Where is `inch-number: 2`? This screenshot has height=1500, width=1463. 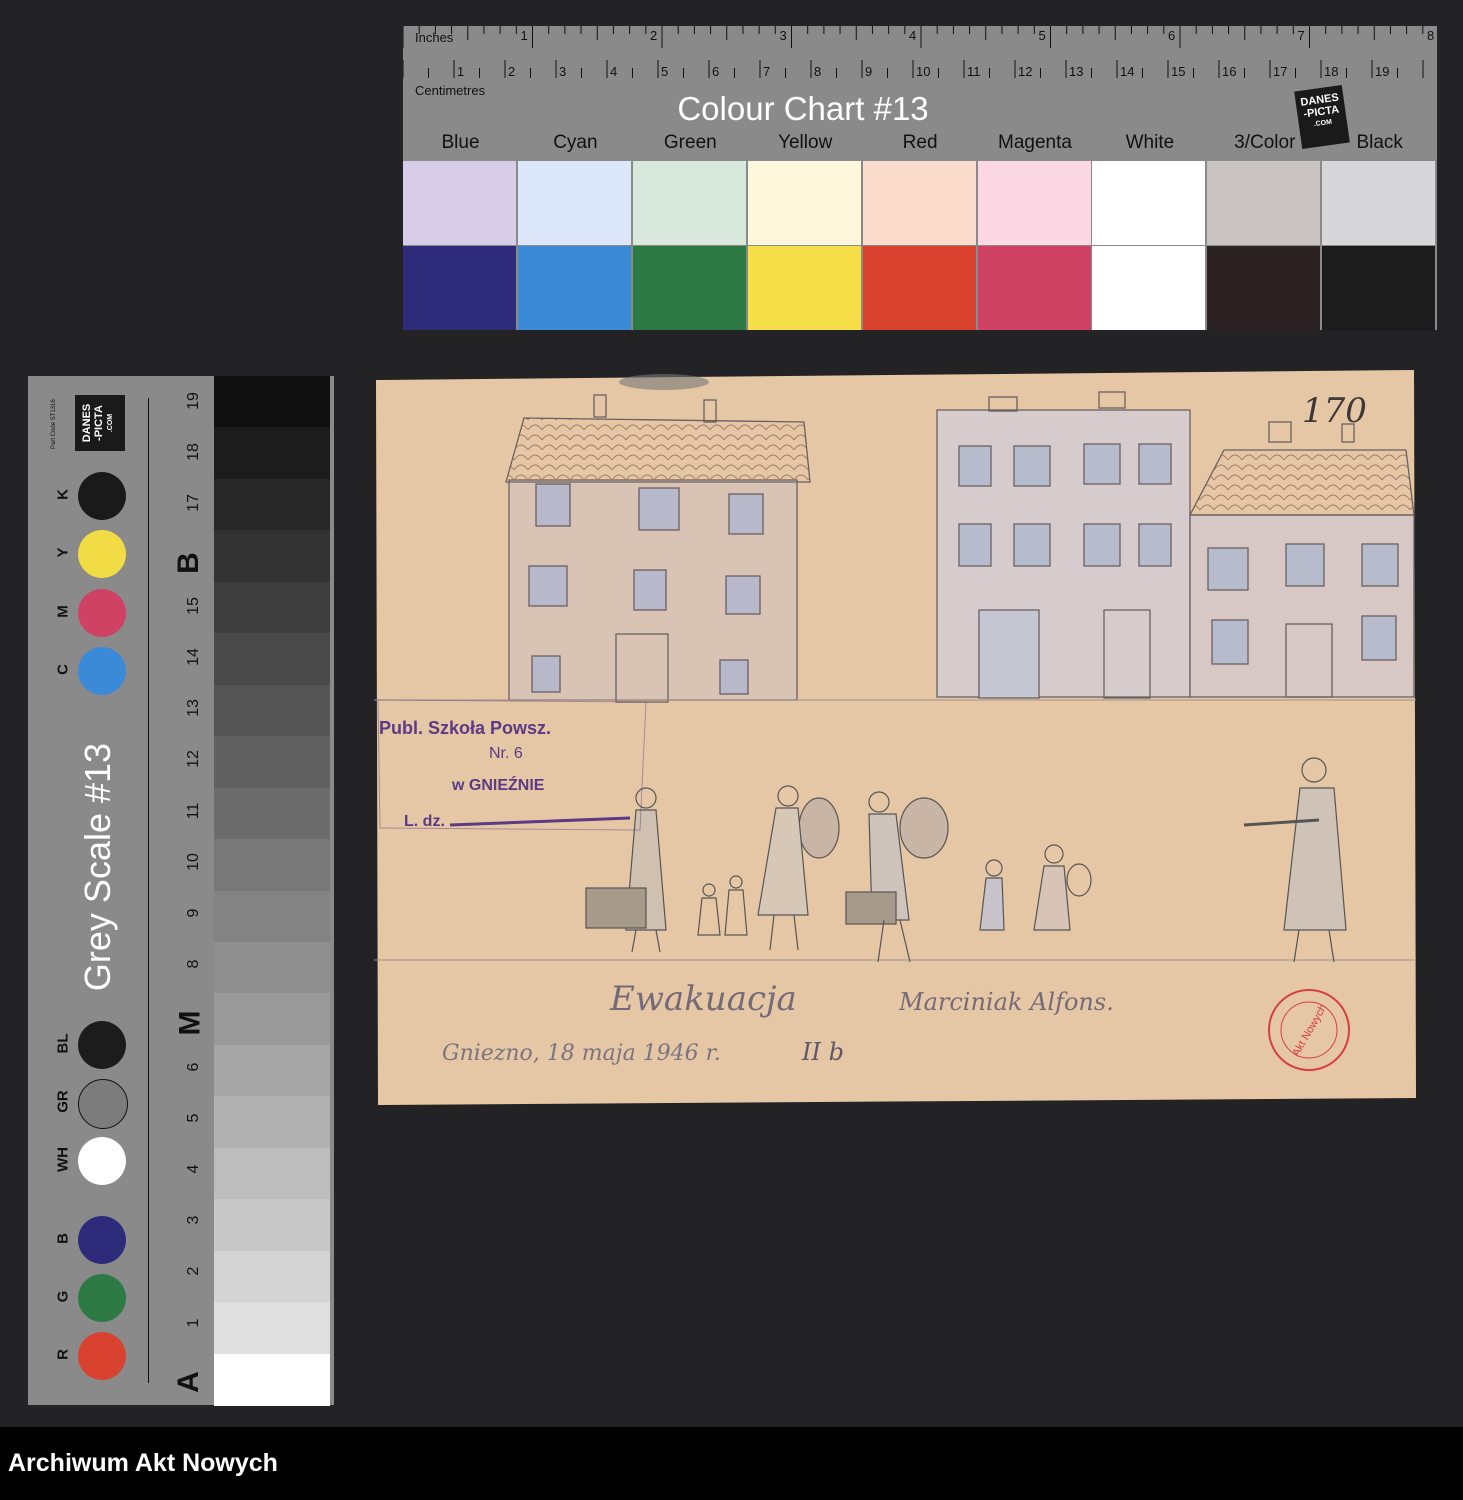 inch-number: 2 is located at coordinates (654, 35).